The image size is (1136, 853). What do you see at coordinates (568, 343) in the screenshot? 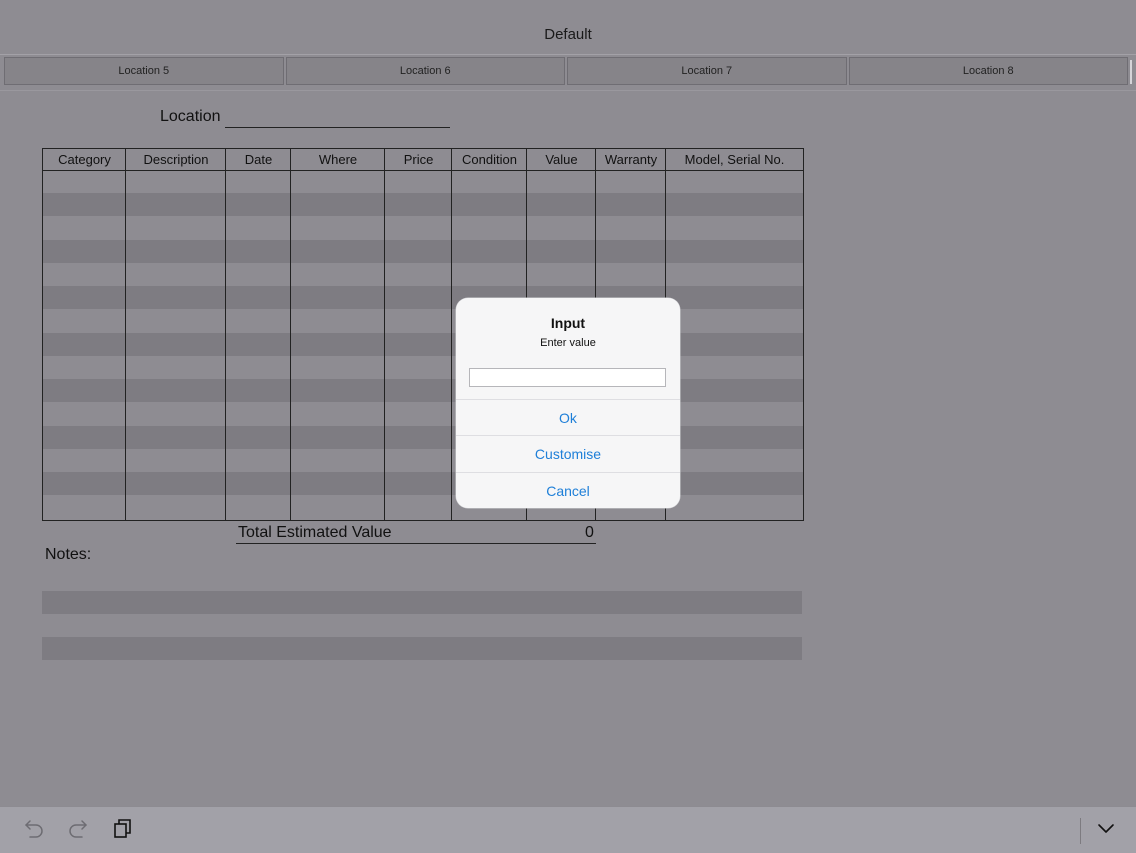
I see `dialog-message: Enter value` at bounding box center [568, 343].